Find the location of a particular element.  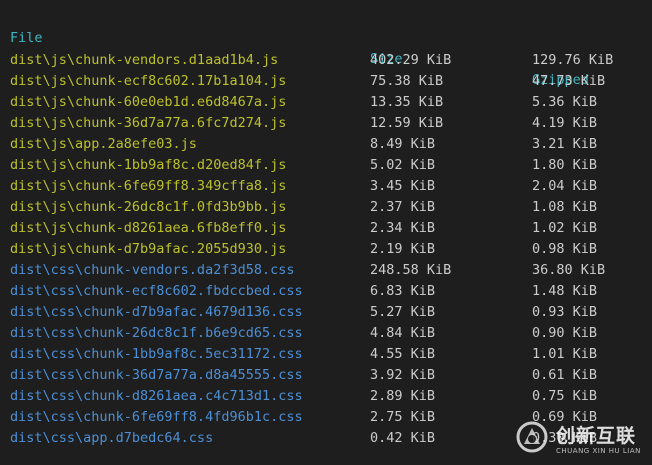

file-gzipped-size: 5.36 KiB is located at coordinates (565, 102).